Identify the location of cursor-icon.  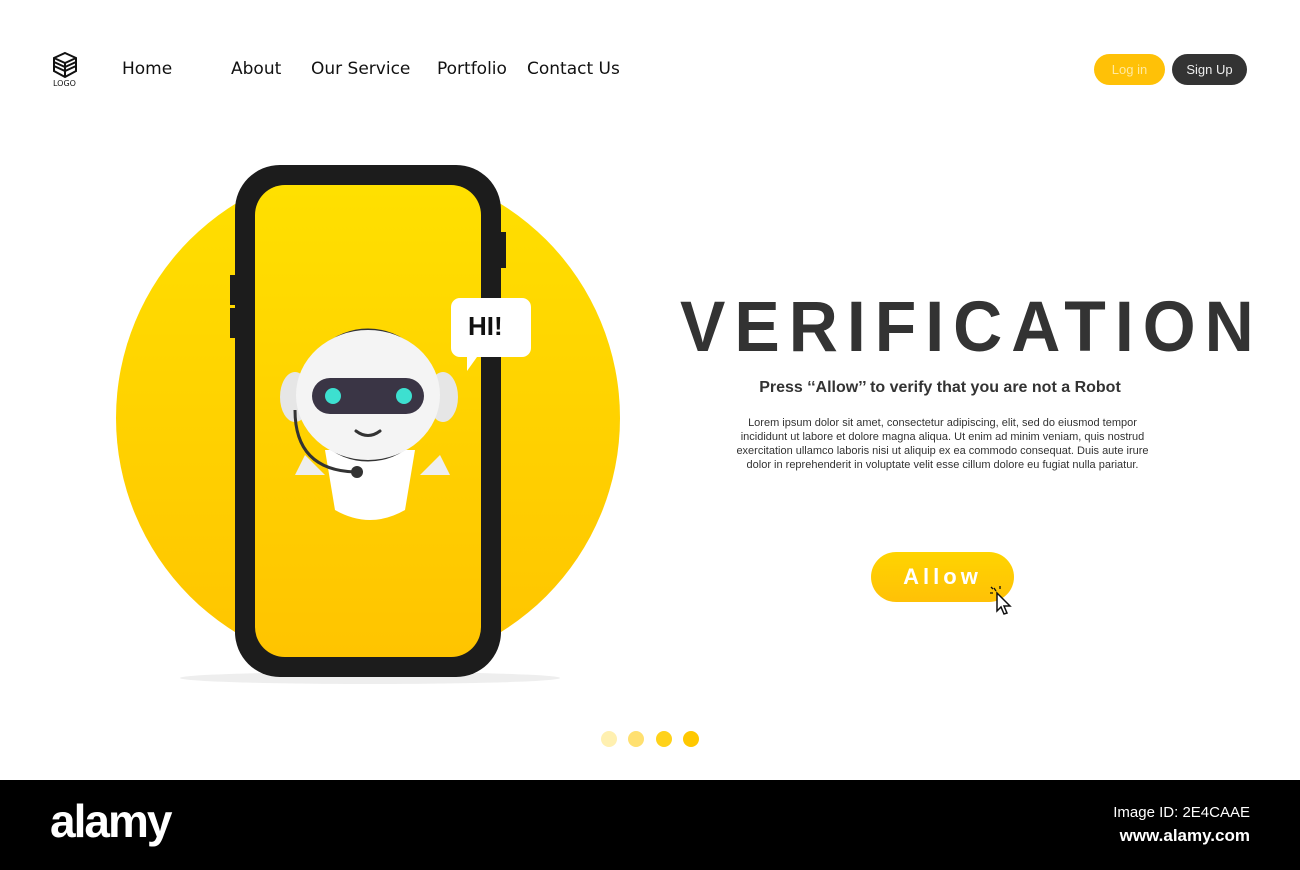
(1001, 600).